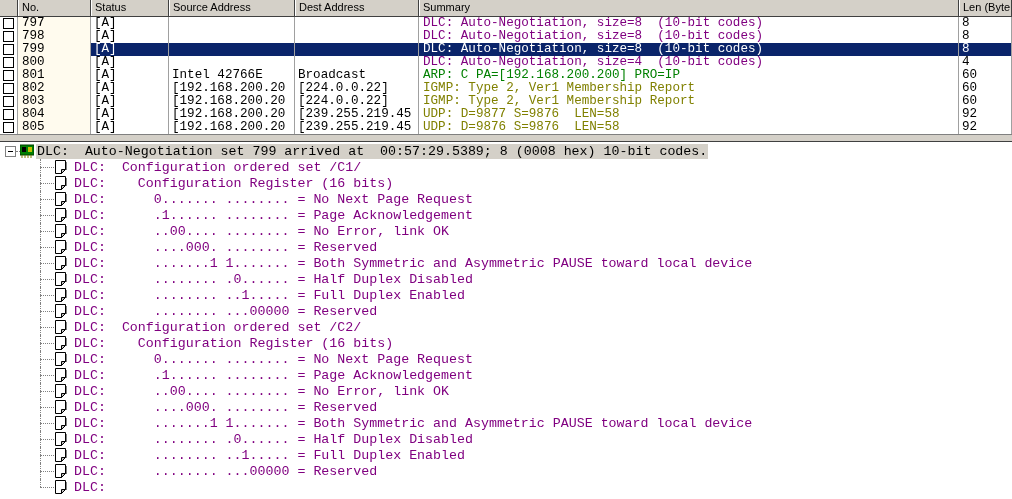 This screenshot has height=499, width=1012. What do you see at coordinates (54, 127) in the screenshot?
I see `packet-number: 805` at bounding box center [54, 127].